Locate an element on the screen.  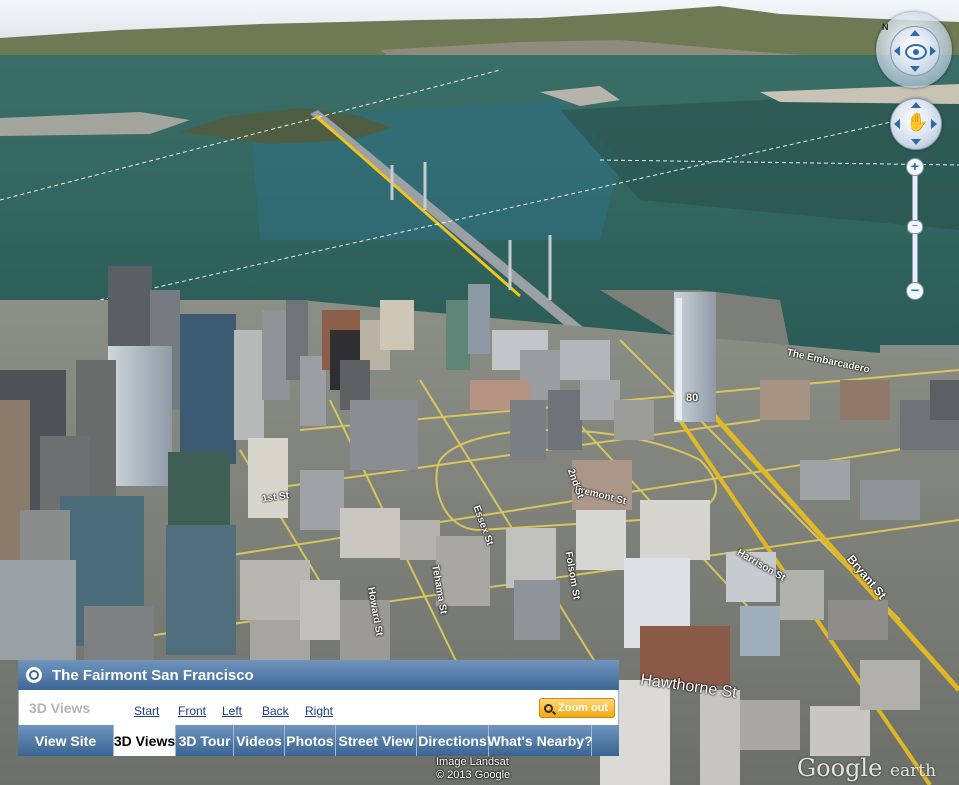
tab-photos: Photos is located at coordinates (310, 740).